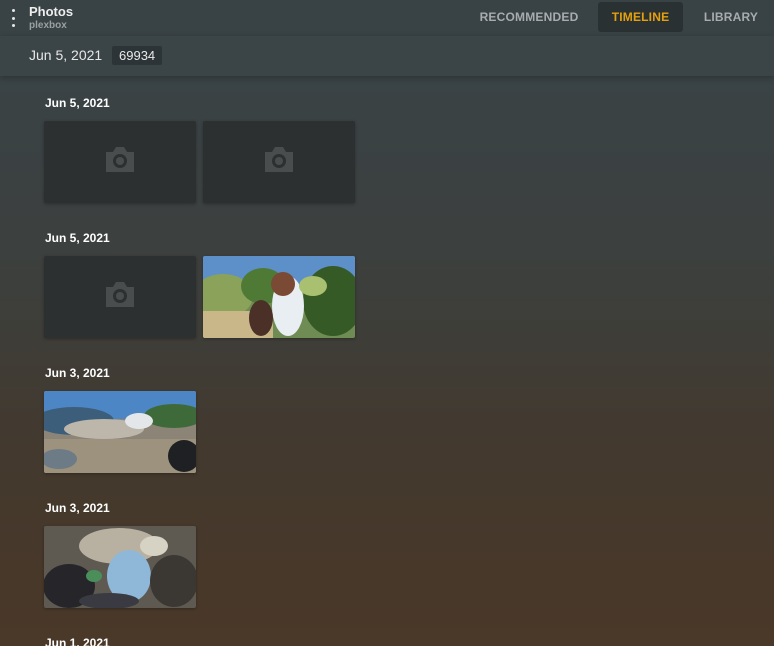 Image resolution: width=774 pixels, height=646 pixels. Describe the element at coordinates (731, 17) in the screenshot. I see `tab-library: LIBRARY` at that location.